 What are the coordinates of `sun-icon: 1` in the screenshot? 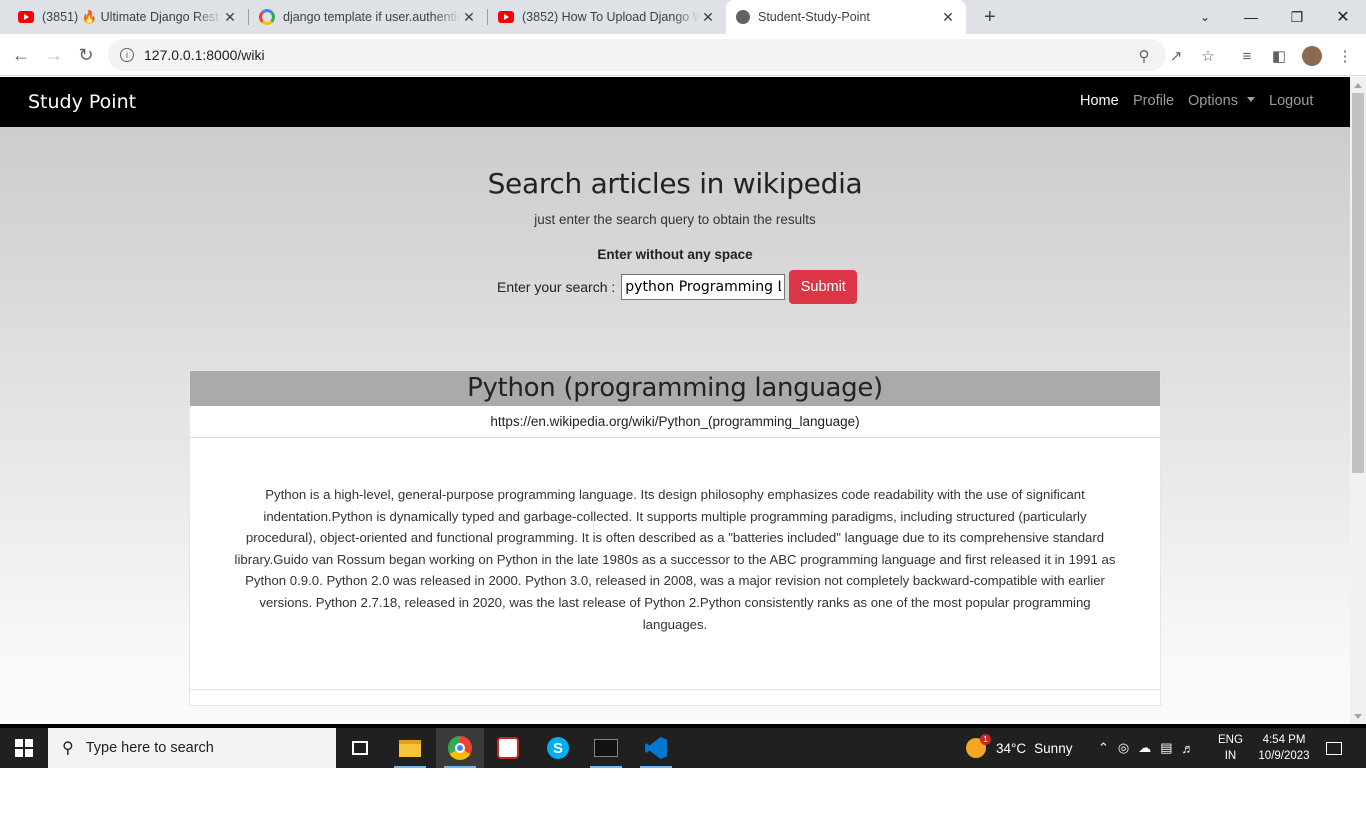 It's located at (978, 746).